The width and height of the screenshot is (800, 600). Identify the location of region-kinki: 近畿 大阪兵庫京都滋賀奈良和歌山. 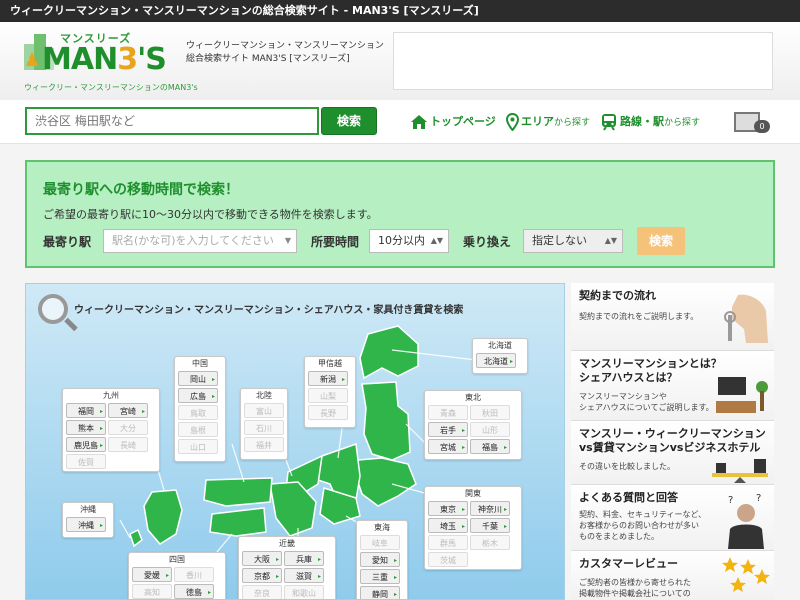
(287, 567).